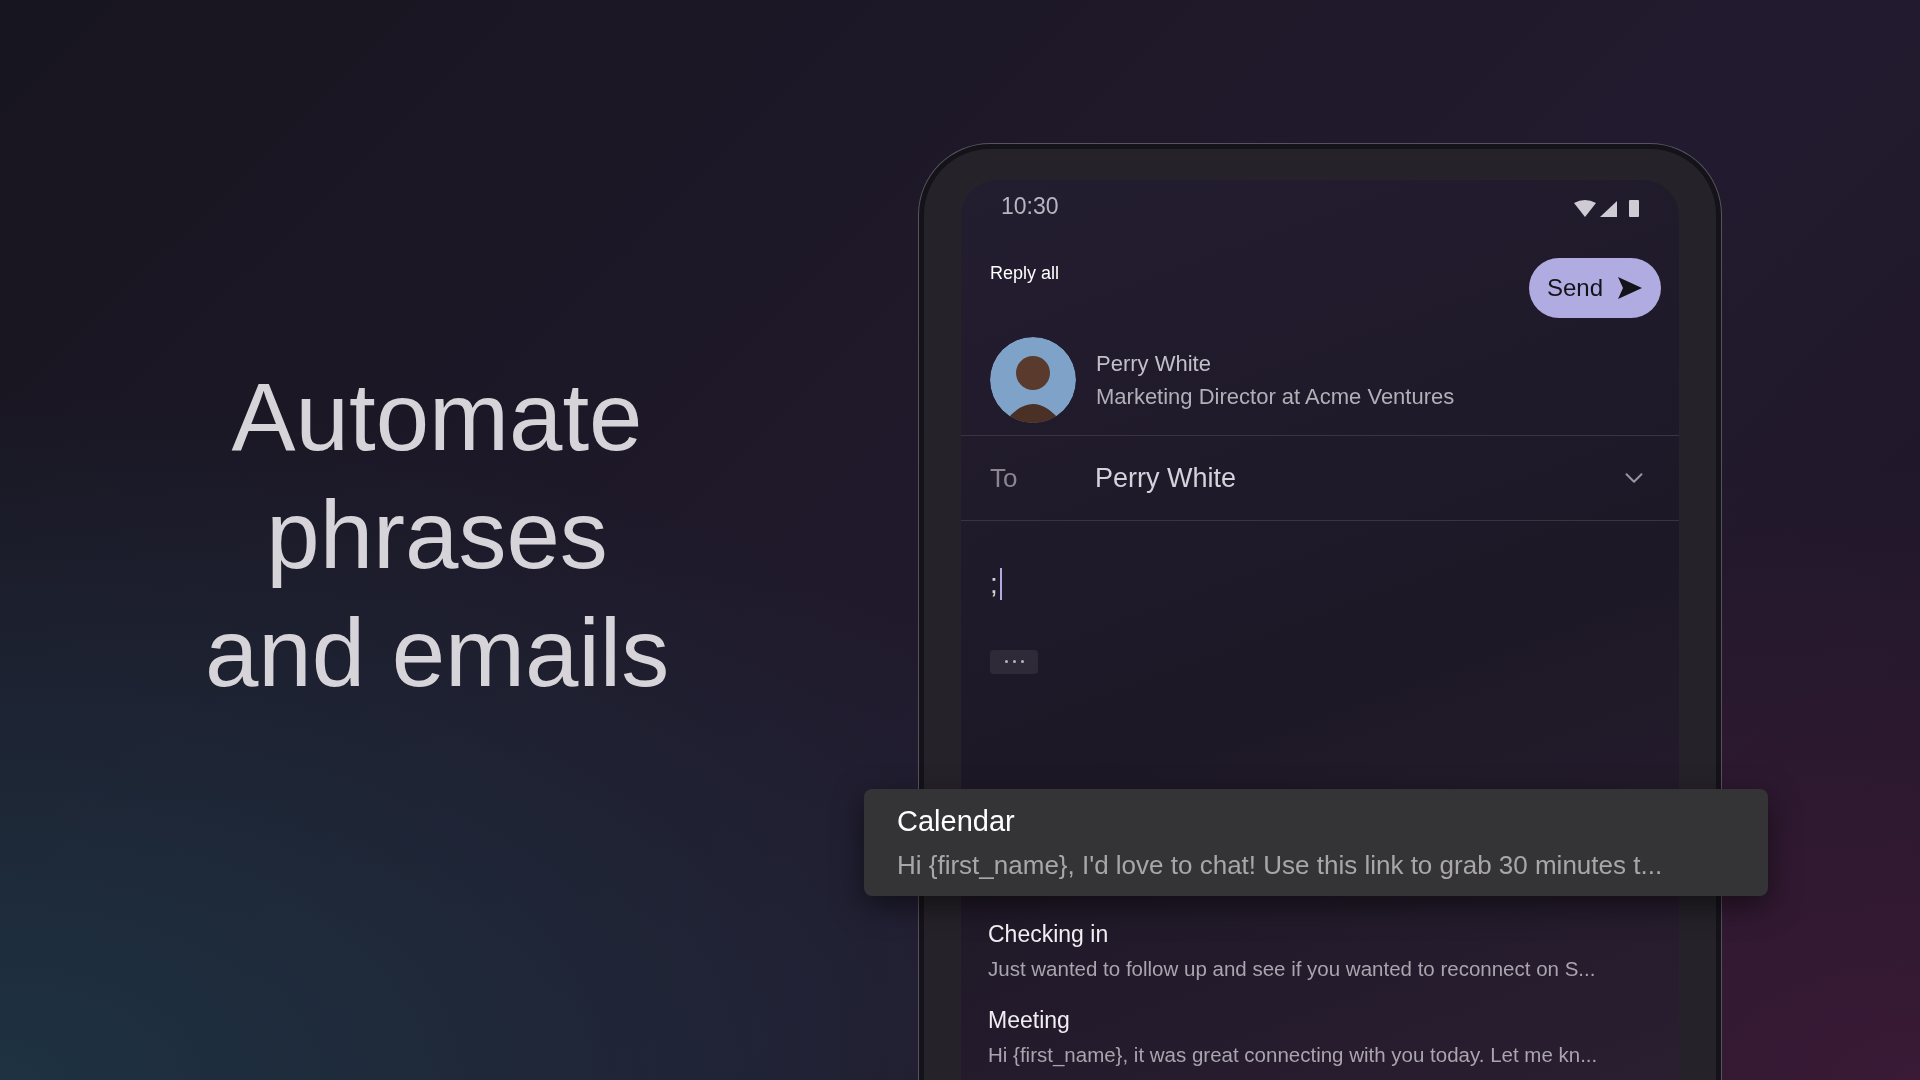 This screenshot has width=1920, height=1080. I want to click on compose-title: Reply all, so click(1025, 273).